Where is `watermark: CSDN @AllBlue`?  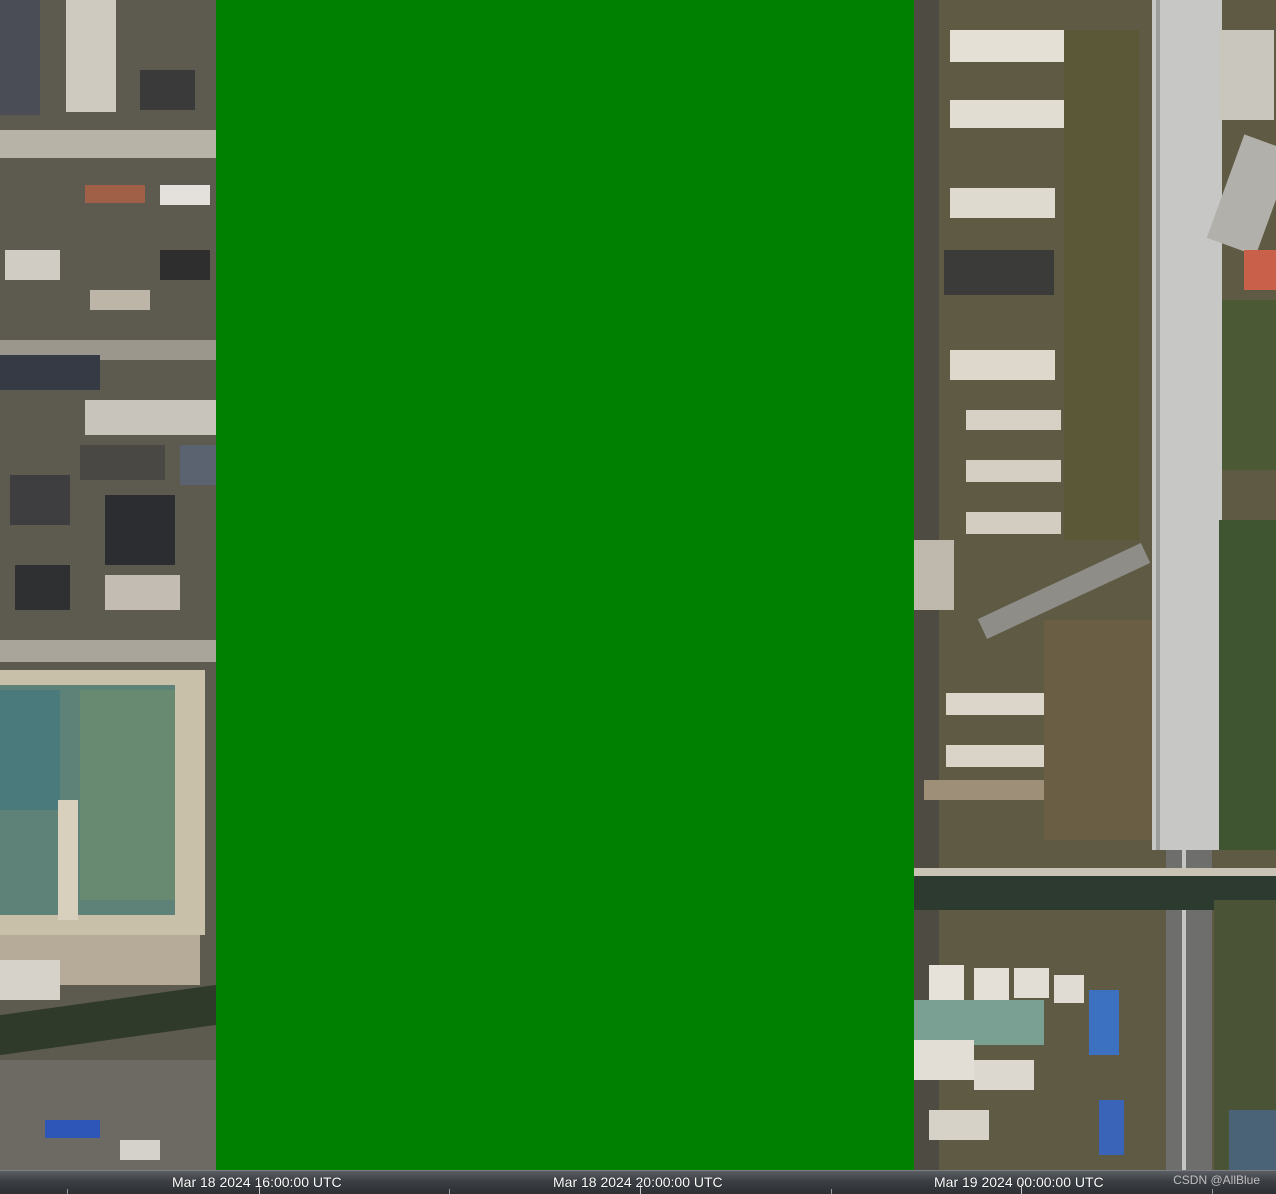 watermark: CSDN @AllBlue is located at coordinates (1216, 1180).